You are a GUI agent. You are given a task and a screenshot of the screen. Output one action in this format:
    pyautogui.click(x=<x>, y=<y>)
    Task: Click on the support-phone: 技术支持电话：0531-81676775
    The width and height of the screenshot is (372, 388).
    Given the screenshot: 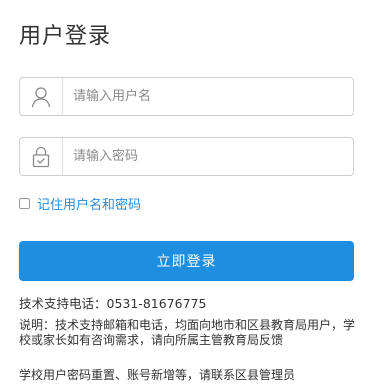 What is the action you would take?
    pyautogui.click(x=113, y=303)
    